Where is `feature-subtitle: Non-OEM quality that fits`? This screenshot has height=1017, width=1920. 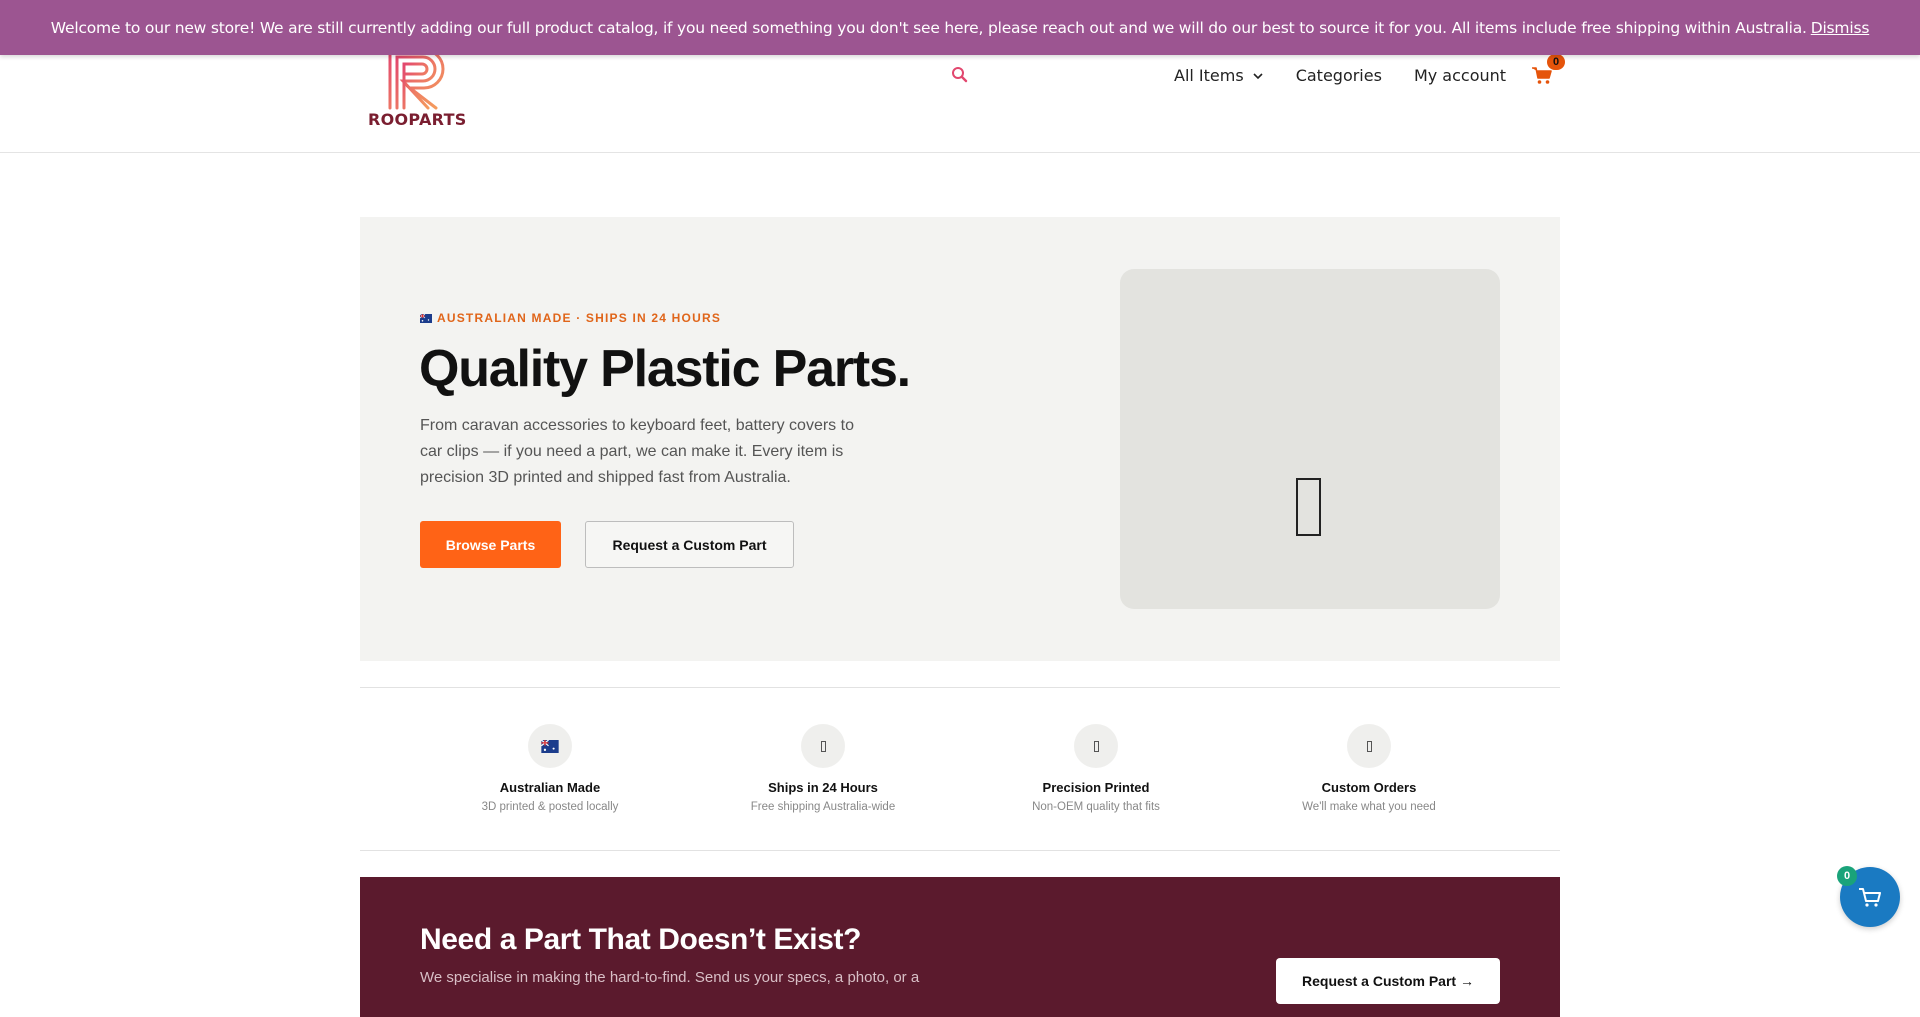 feature-subtitle: Non-OEM quality that fits is located at coordinates (1096, 807).